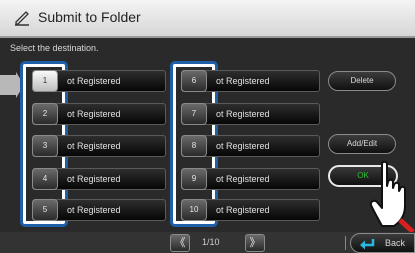 Image resolution: width=415 pixels, height=253 pixels. Describe the element at coordinates (22, 18) in the screenshot. I see `pencil-edit-icon` at that location.